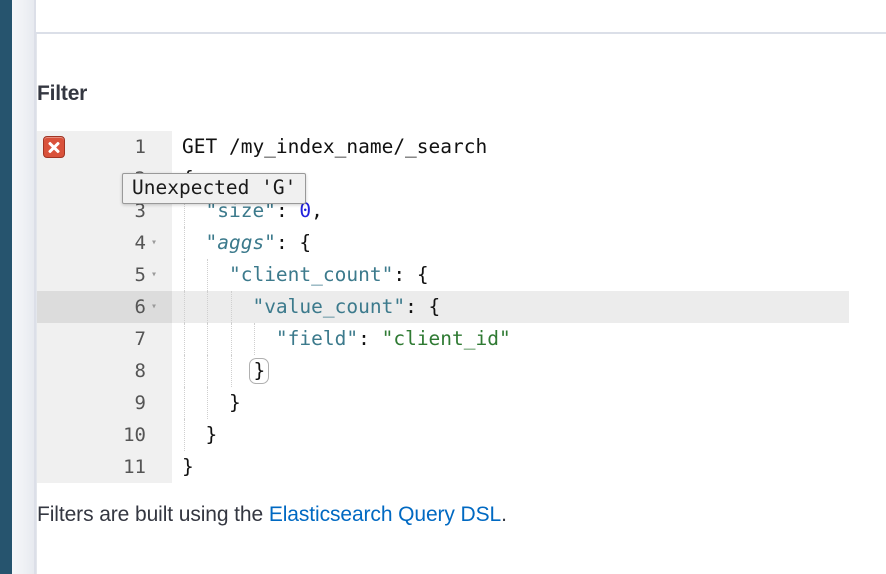 The image size is (886, 574). I want to click on filter-help-suffix: ., so click(504, 514).